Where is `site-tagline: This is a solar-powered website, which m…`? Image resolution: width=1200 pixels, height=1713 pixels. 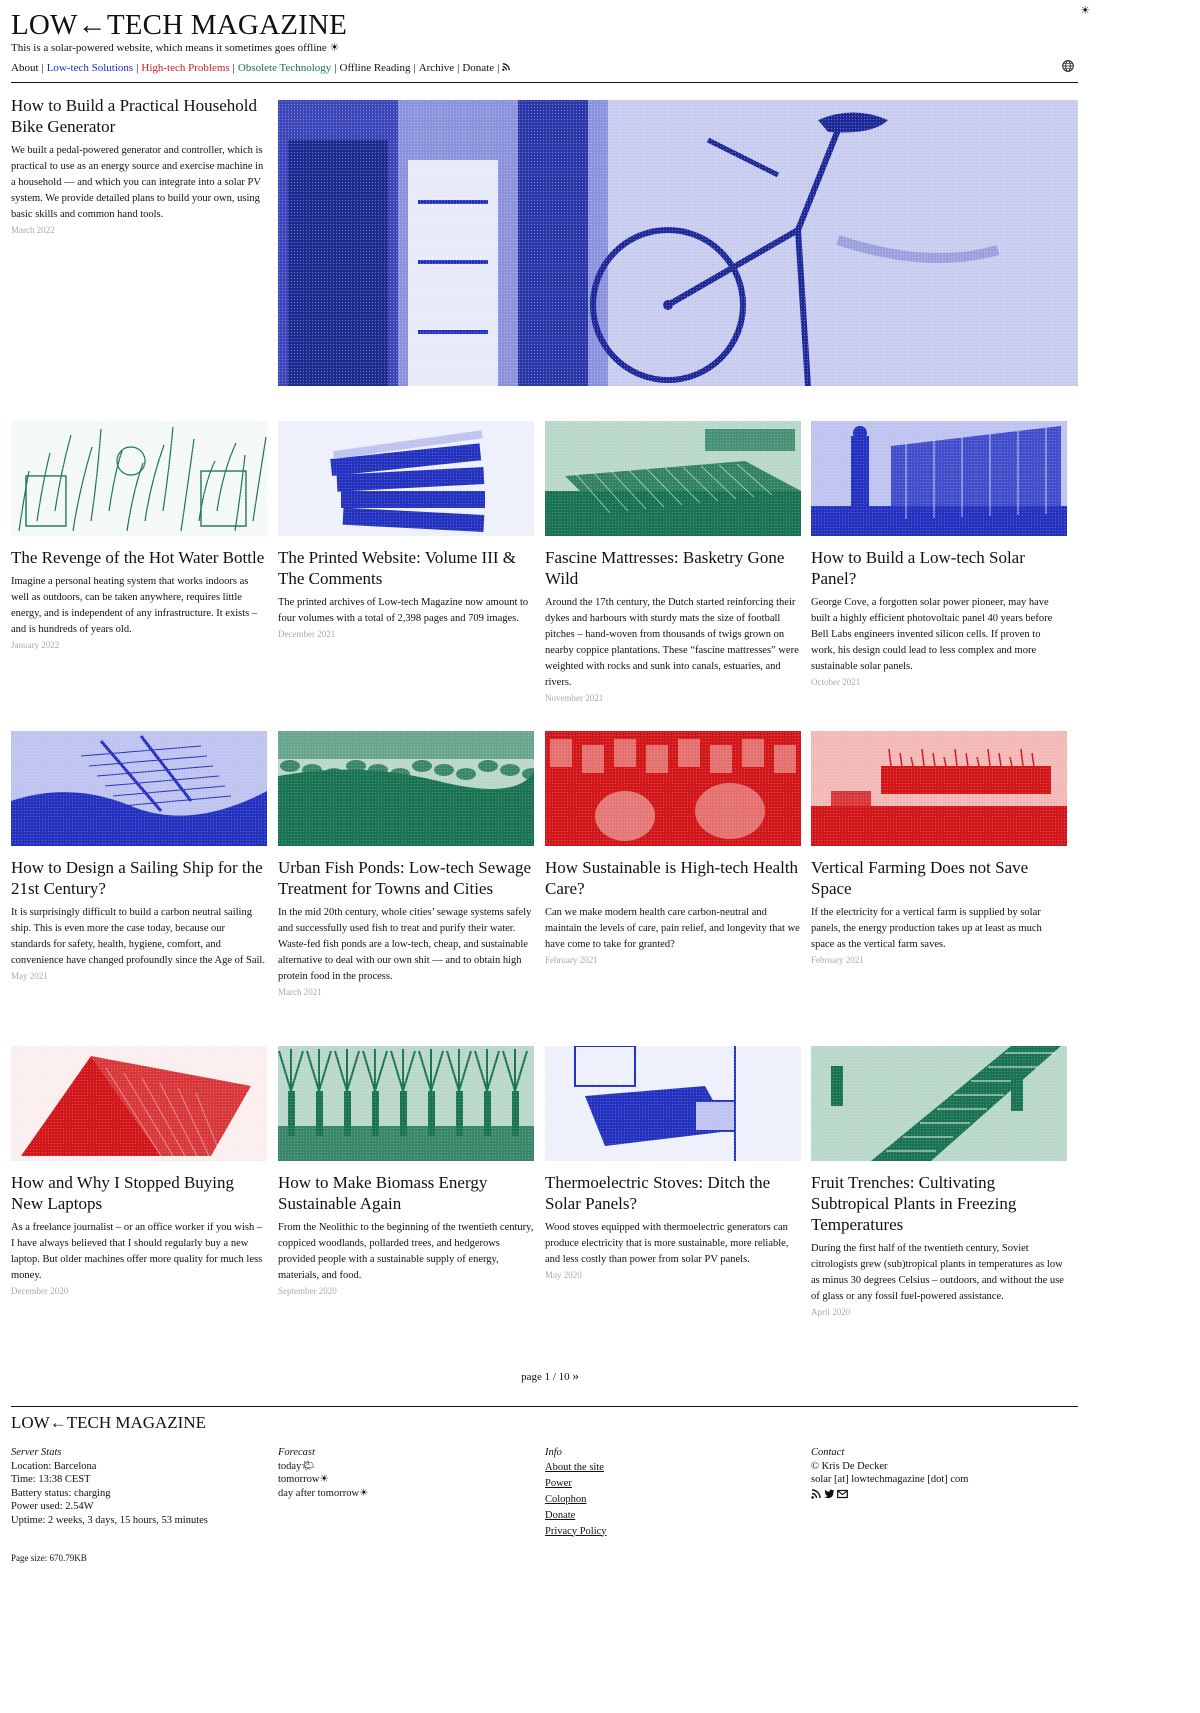 site-tagline: This is a solar-powered website, which m… is located at coordinates (175, 48).